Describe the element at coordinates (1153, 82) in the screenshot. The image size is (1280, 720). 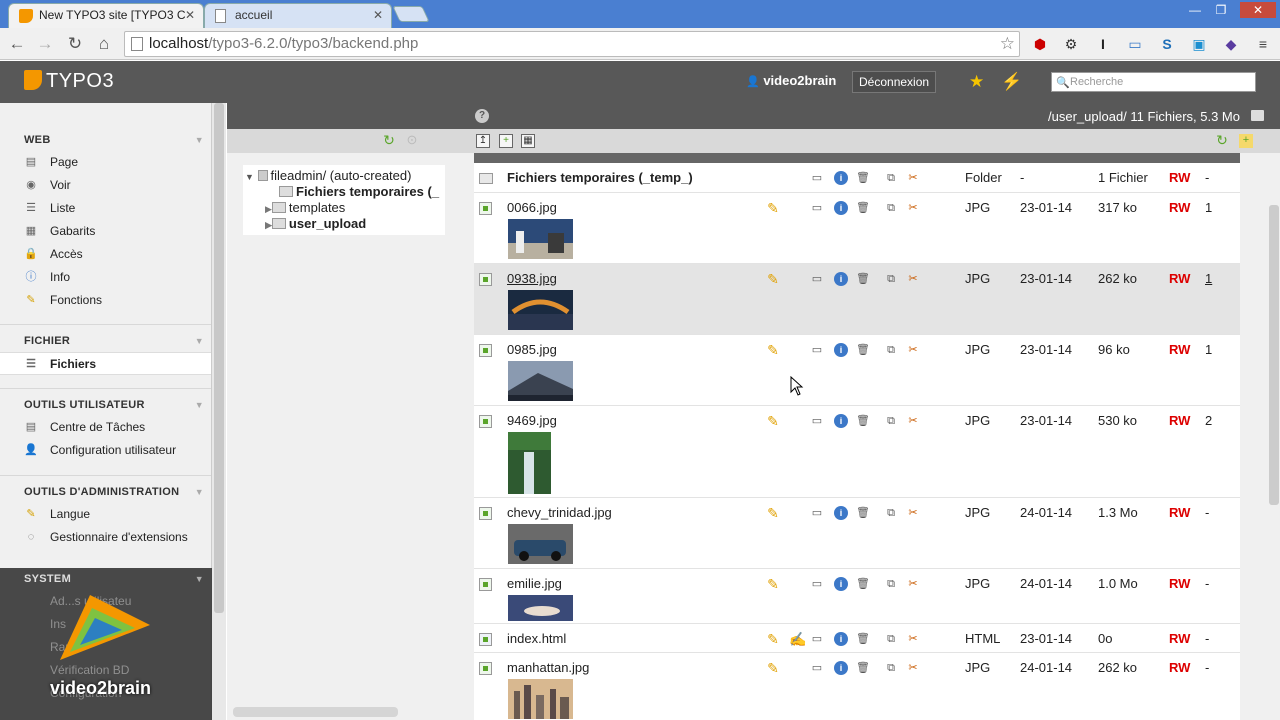
I see `backend-search-input: 🔍 Recherche` at that location.